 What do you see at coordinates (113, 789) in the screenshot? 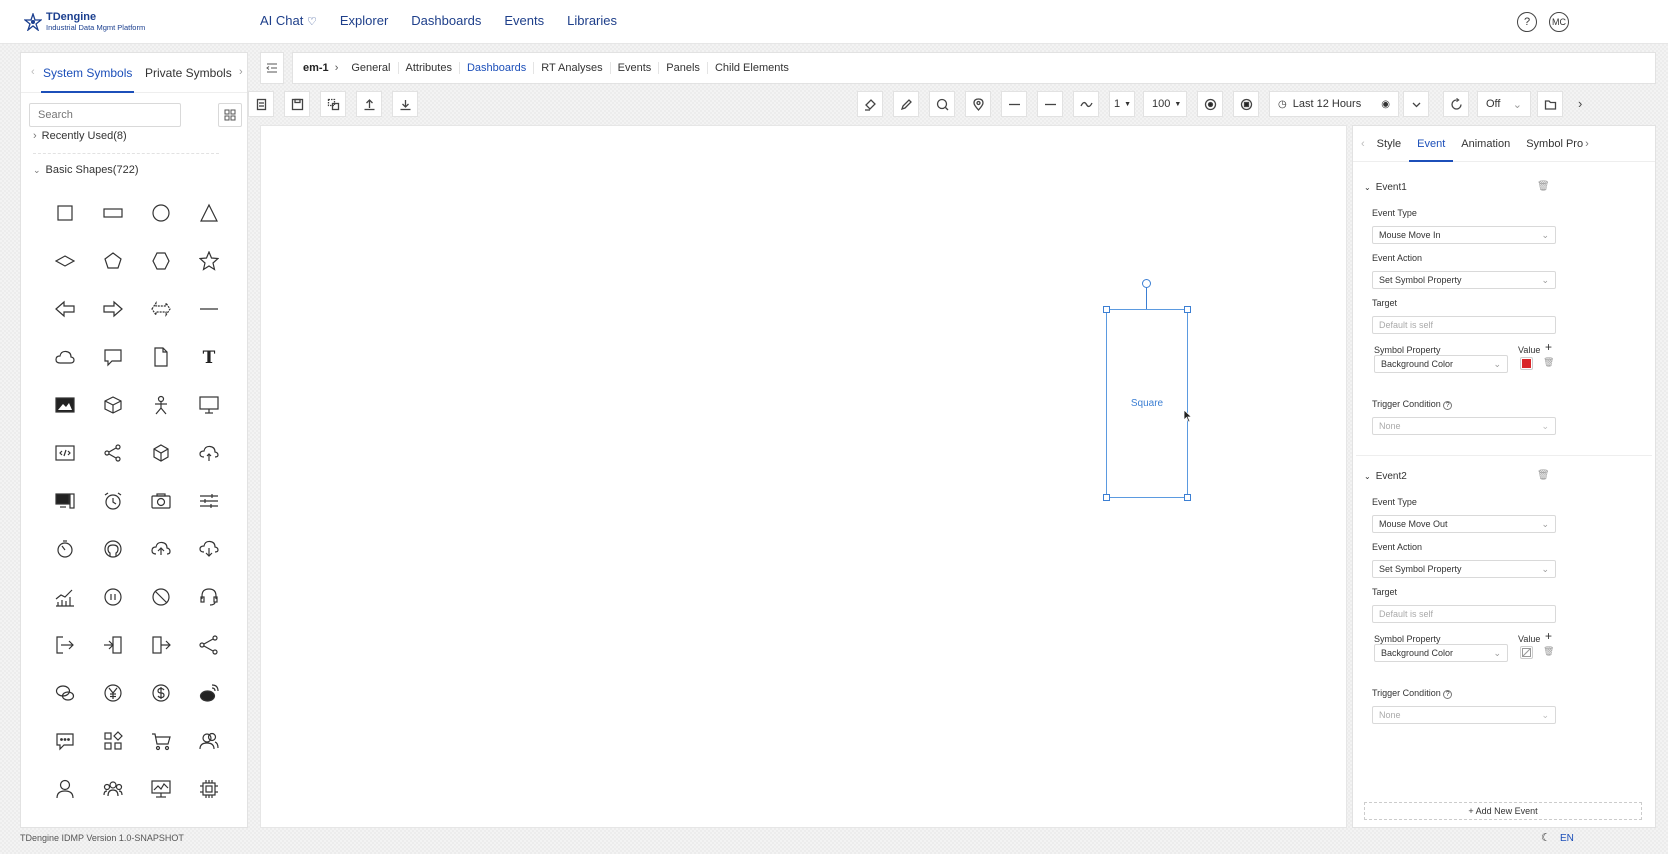
I see `group-icon` at bounding box center [113, 789].